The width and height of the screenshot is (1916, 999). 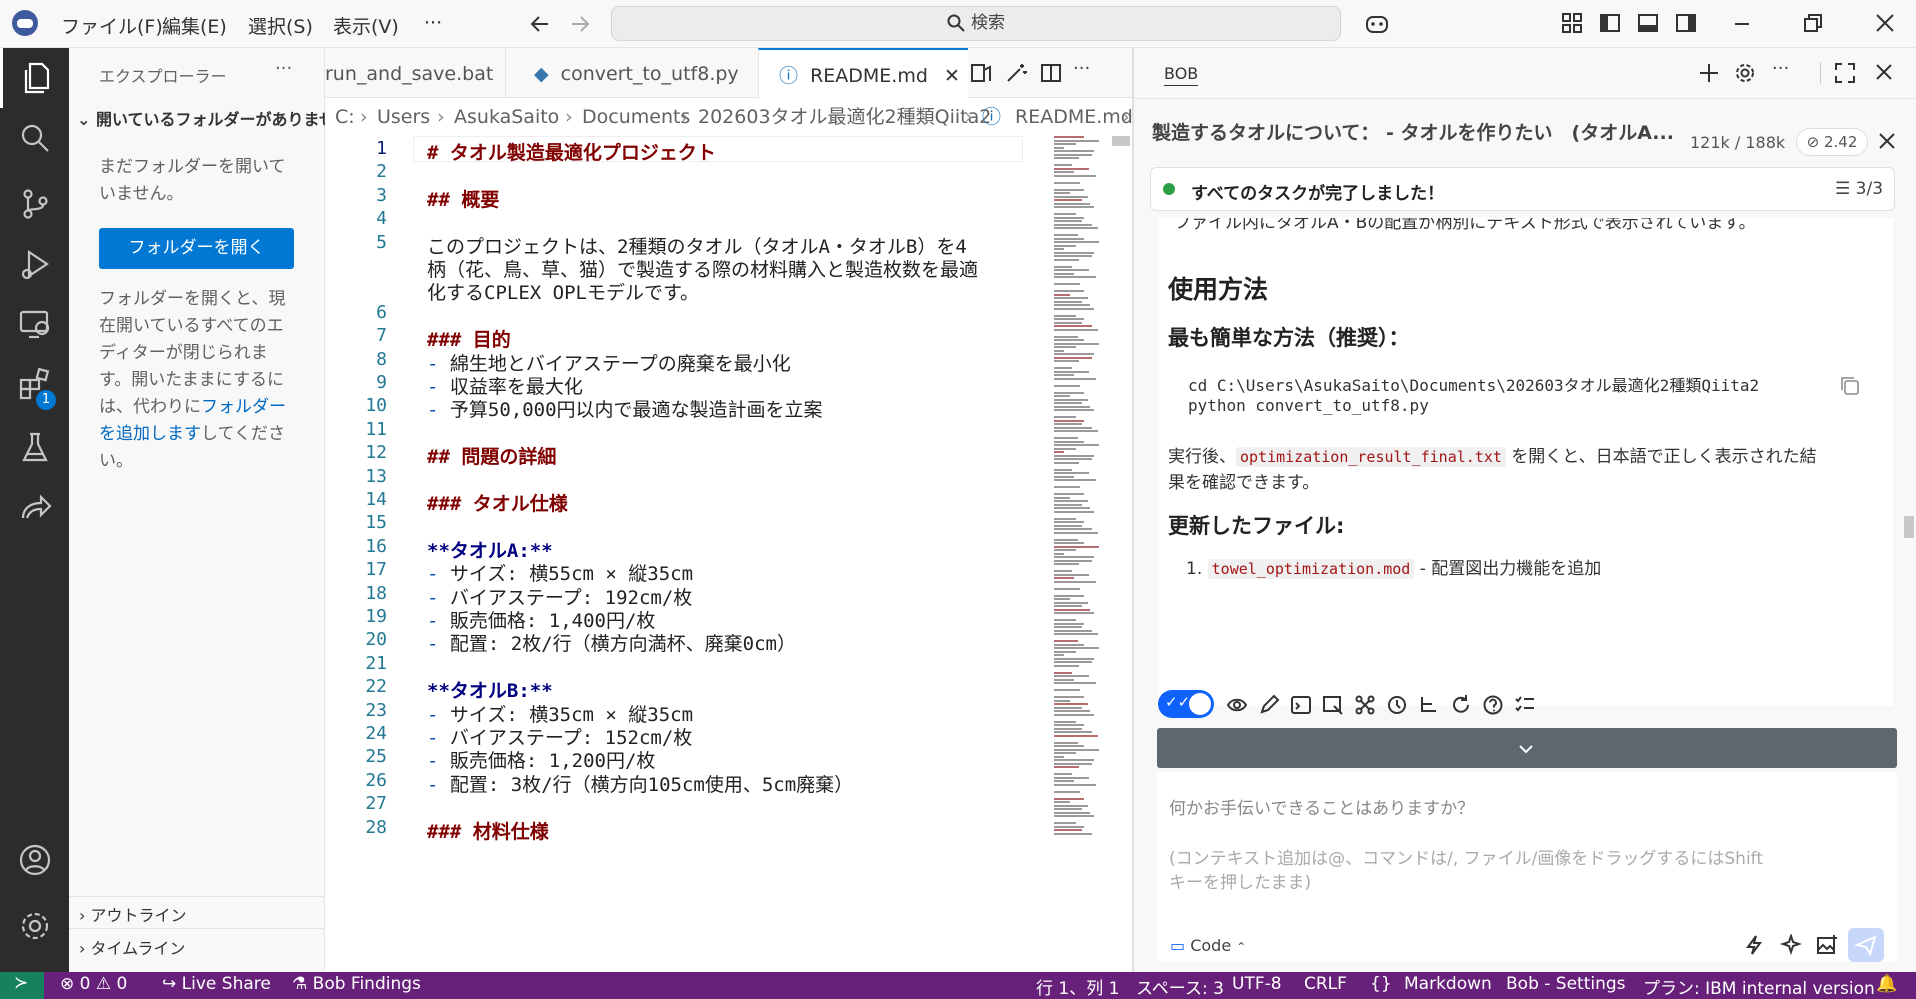 What do you see at coordinates (356, 984) in the screenshot?
I see `bob-findings-item: ⚗ Bob Findings` at bounding box center [356, 984].